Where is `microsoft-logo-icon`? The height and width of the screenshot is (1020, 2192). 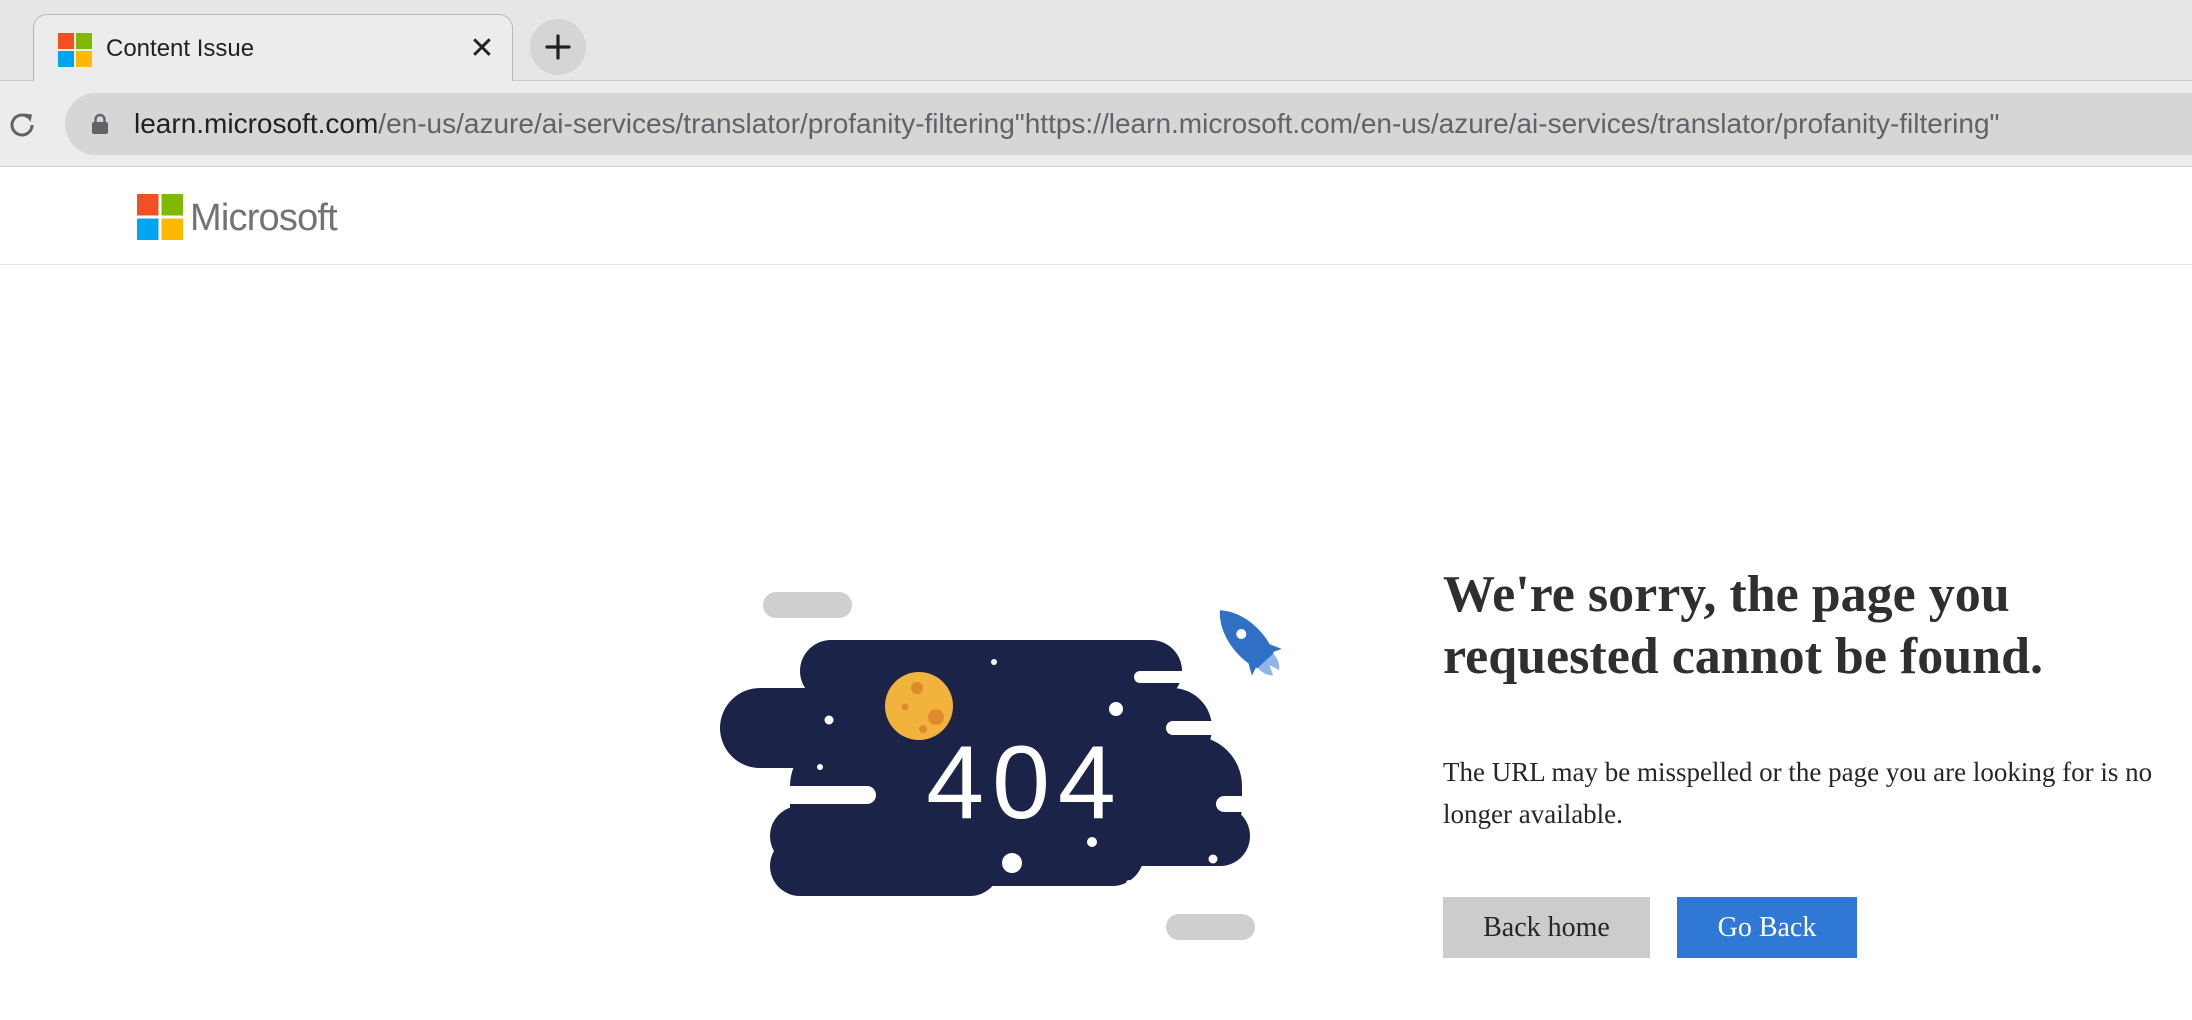 microsoft-logo-icon is located at coordinates (160, 217).